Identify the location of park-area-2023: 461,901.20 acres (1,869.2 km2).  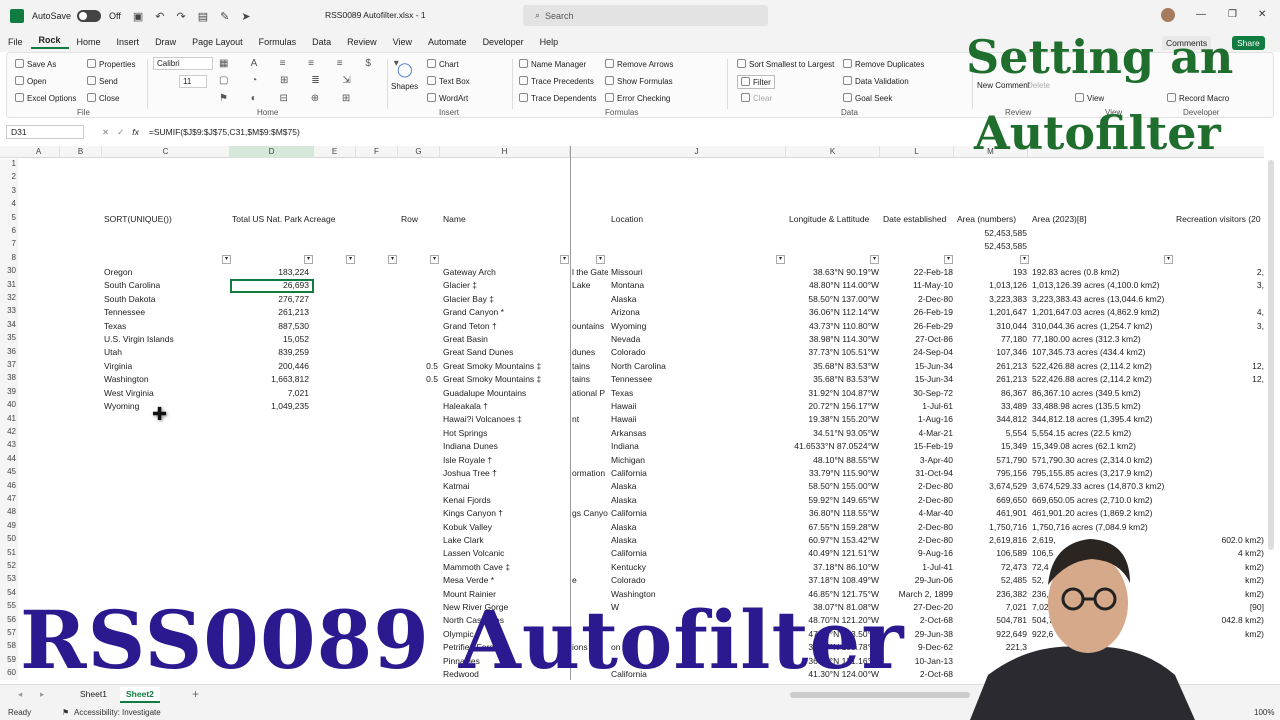
(1102, 513).